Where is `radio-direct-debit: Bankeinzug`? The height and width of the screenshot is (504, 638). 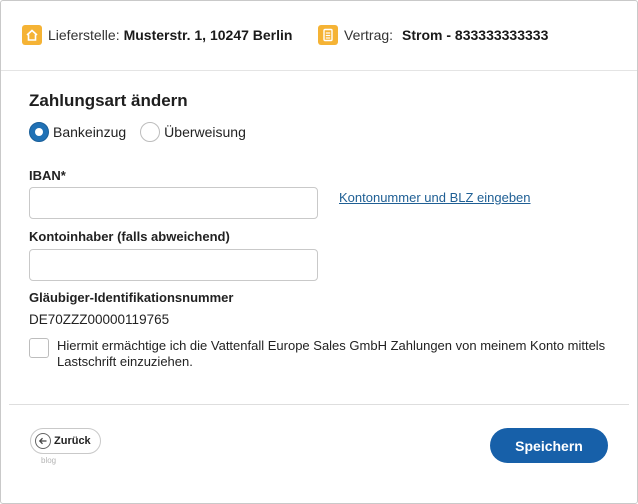
radio-direct-debit: Bankeinzug is located at coordinates (77, 132).